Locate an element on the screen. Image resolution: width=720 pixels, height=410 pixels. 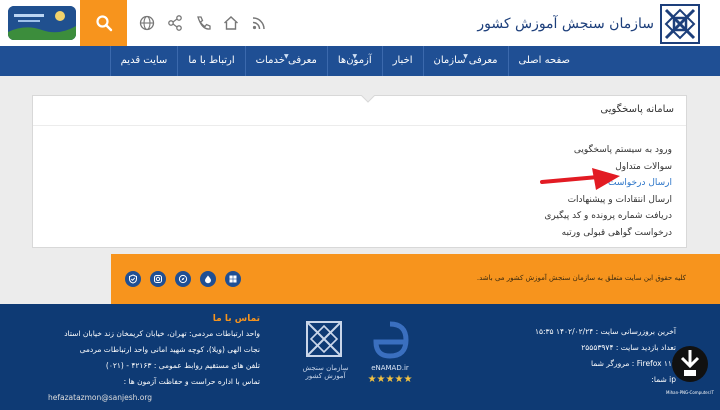
nav-item-services: معرفی خدمات ▼ is located at coordinates (285, 61).